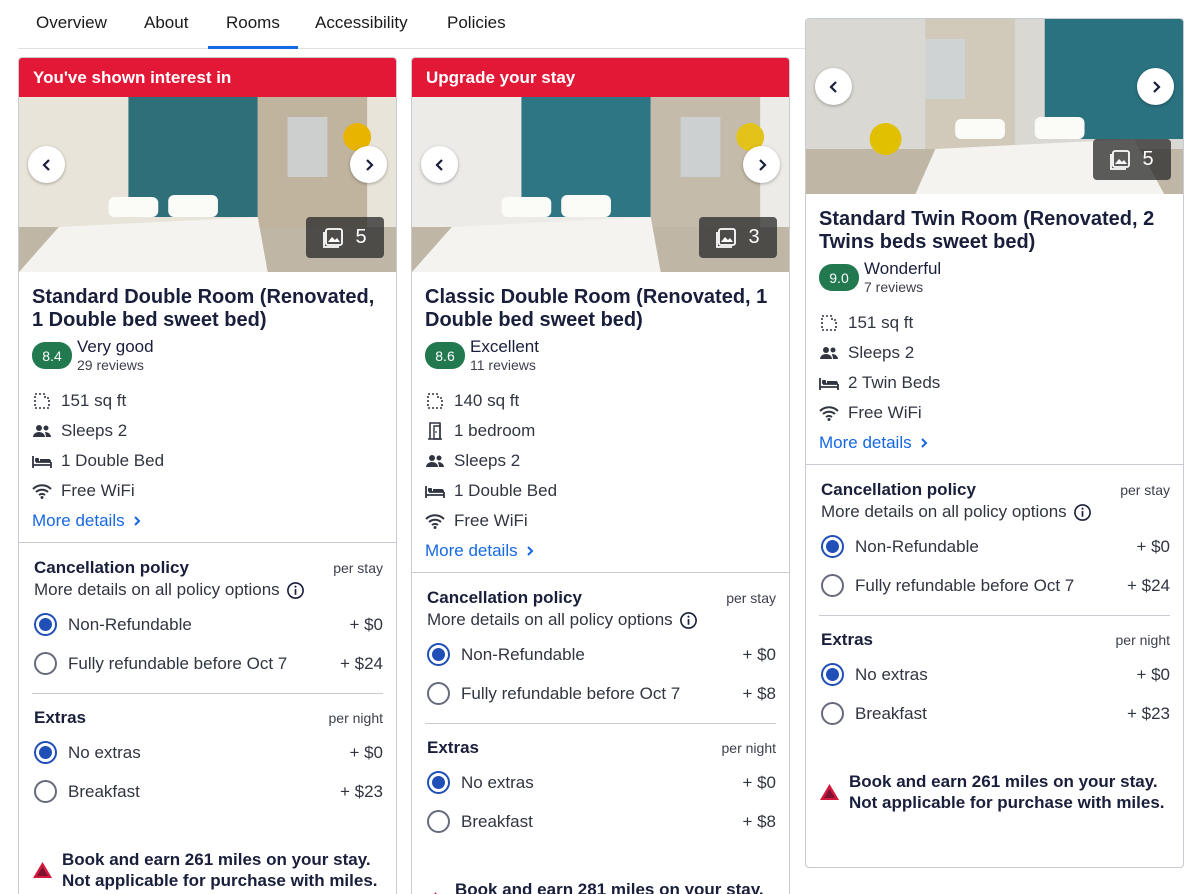  Describe the element at coordinates (476, 24) in the screenshot. I see `tab-policies: Policies` at that location.